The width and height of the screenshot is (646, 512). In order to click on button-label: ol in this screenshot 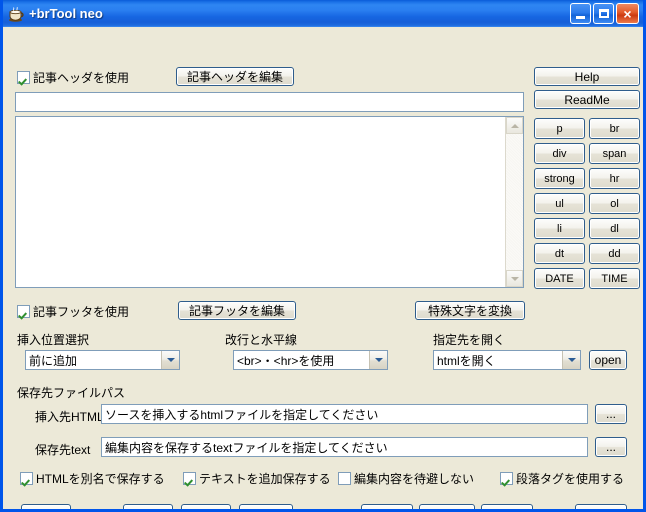, I will do `click(614, 203)`.